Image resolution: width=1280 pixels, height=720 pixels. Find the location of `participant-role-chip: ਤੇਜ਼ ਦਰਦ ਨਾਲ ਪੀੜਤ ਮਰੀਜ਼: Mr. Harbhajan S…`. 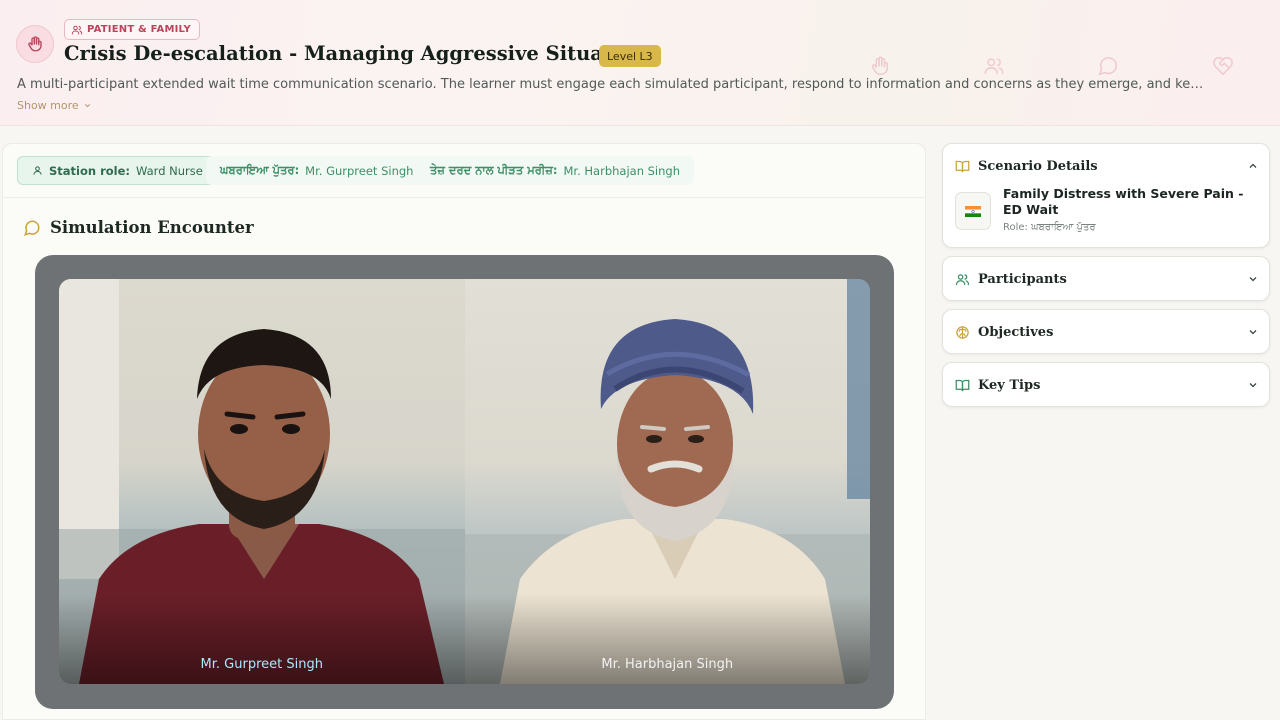

participant-role-chip: ਤੇਜ਼ ਦਰਦ ਨਾਲ ਪੀੜਤ ਮਰੀਜ਼: Mr. Harbhajan S… is located at coordinates (555, 170).